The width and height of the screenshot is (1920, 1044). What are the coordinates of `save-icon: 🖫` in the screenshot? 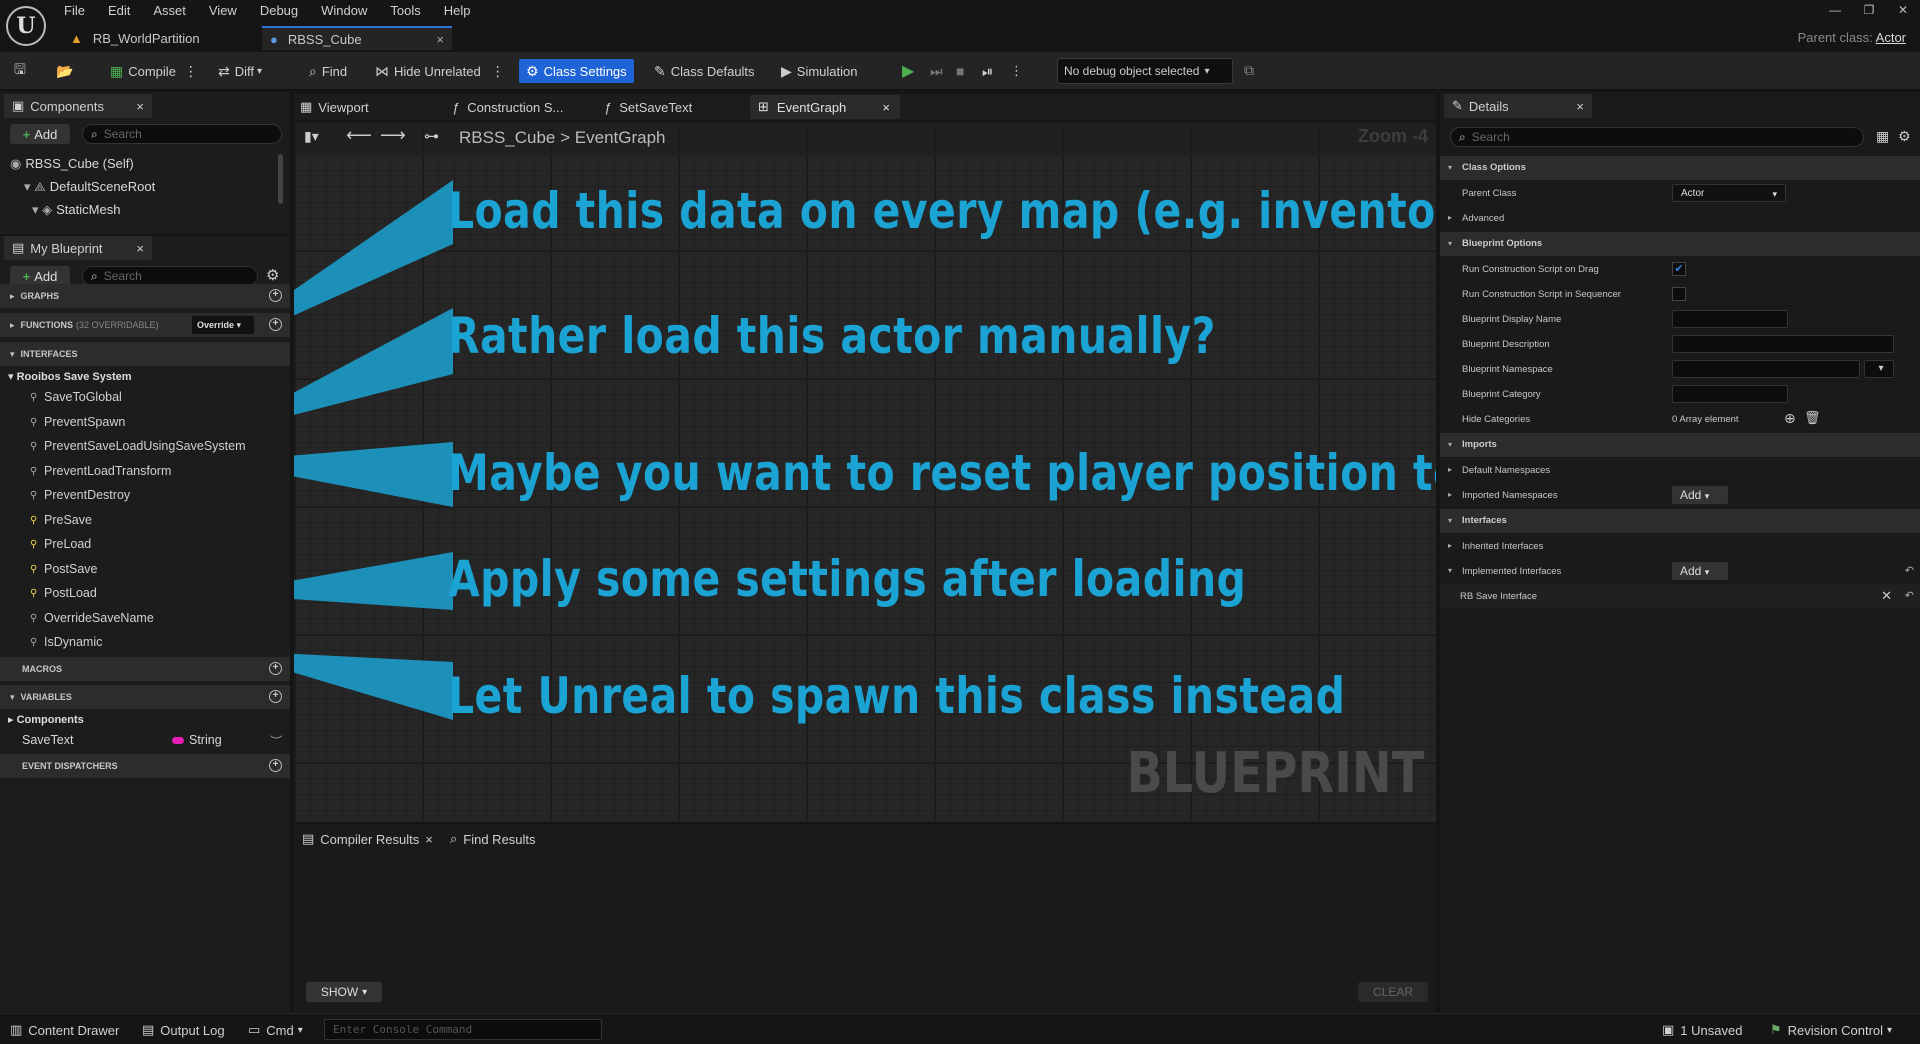 It's located at (22, 71).